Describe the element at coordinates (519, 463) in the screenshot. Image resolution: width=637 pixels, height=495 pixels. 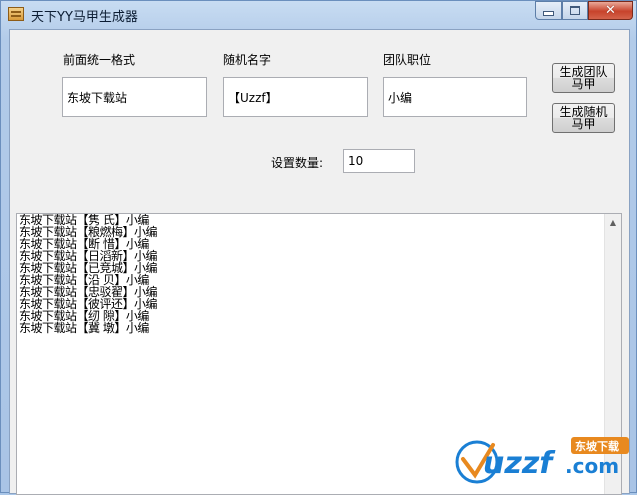
I see `watermark-brand: uzzf` at that location.